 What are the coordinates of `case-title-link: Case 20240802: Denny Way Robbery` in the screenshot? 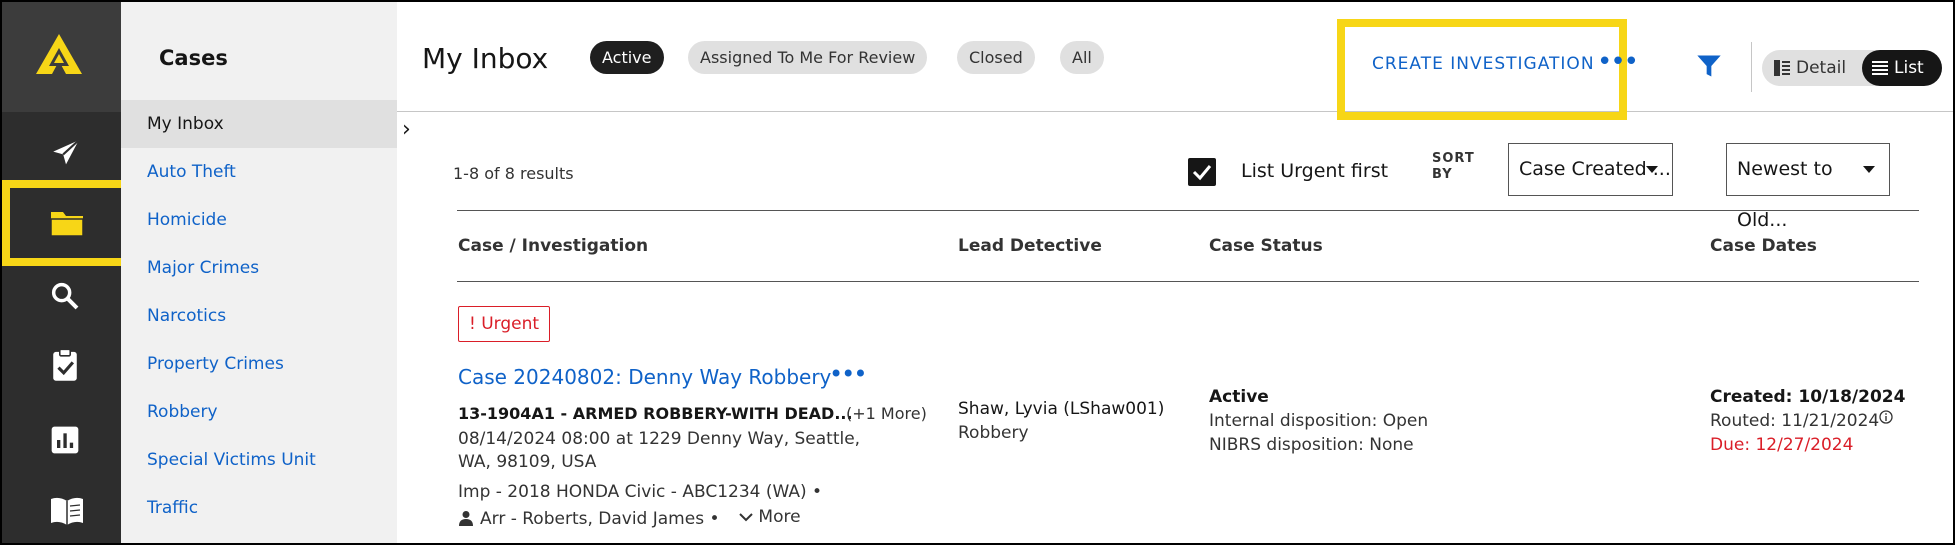 It's located at (644, 377).